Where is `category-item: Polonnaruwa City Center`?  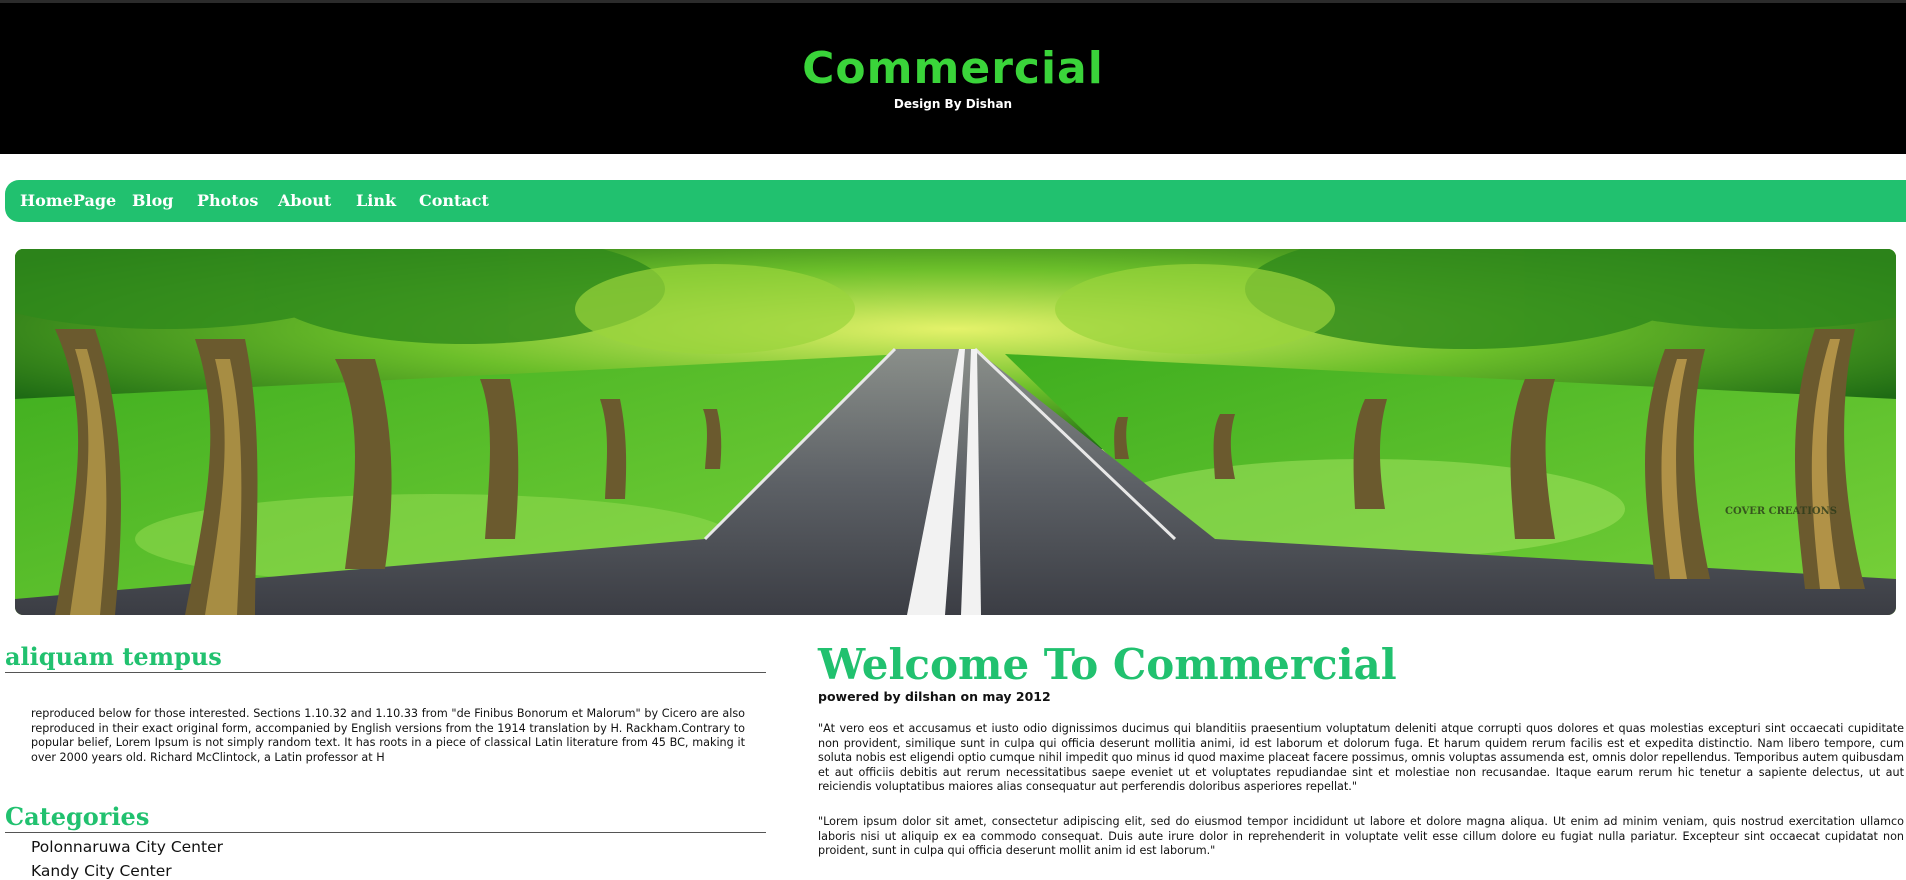 category-item: Polonnaruwa City Center is located at coordinates (127, 847).